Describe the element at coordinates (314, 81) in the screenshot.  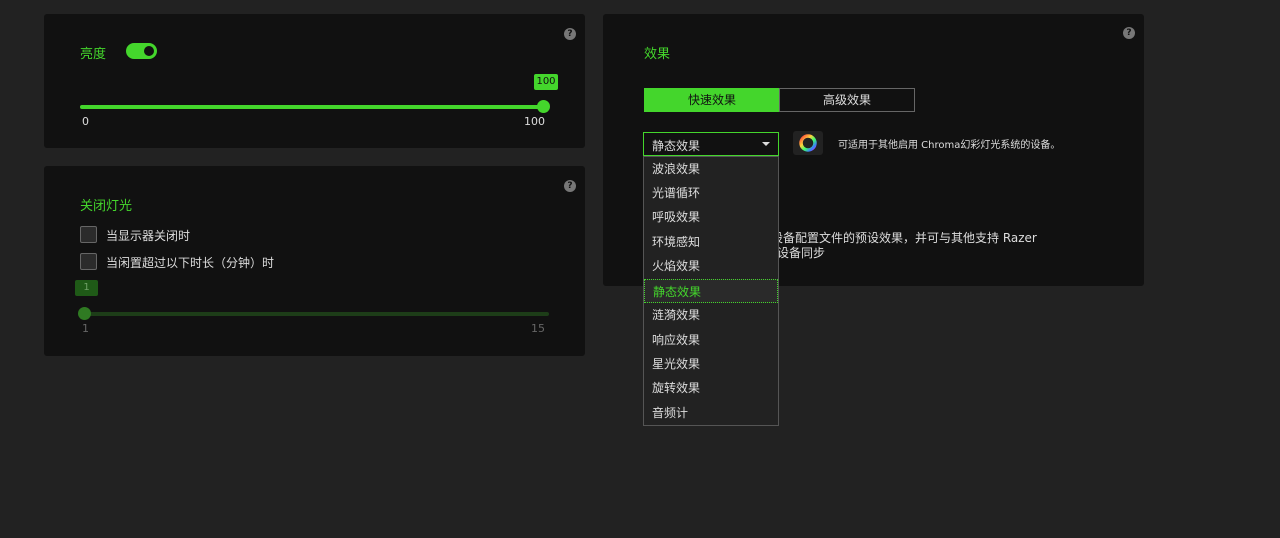
I see `brightness-panel: ? 亮度 100 0 100` at that location.